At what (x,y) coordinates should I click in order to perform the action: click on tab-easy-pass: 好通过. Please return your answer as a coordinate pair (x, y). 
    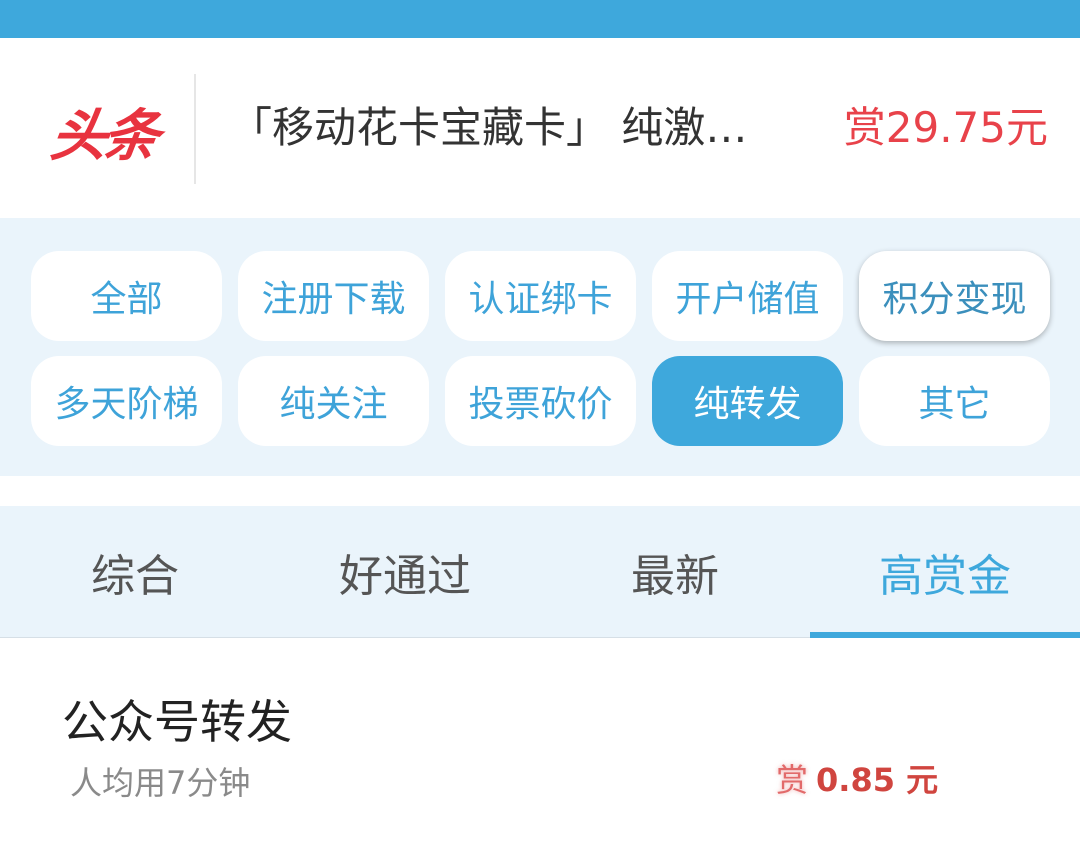
    Looking at the image, I should click on (405, 572).